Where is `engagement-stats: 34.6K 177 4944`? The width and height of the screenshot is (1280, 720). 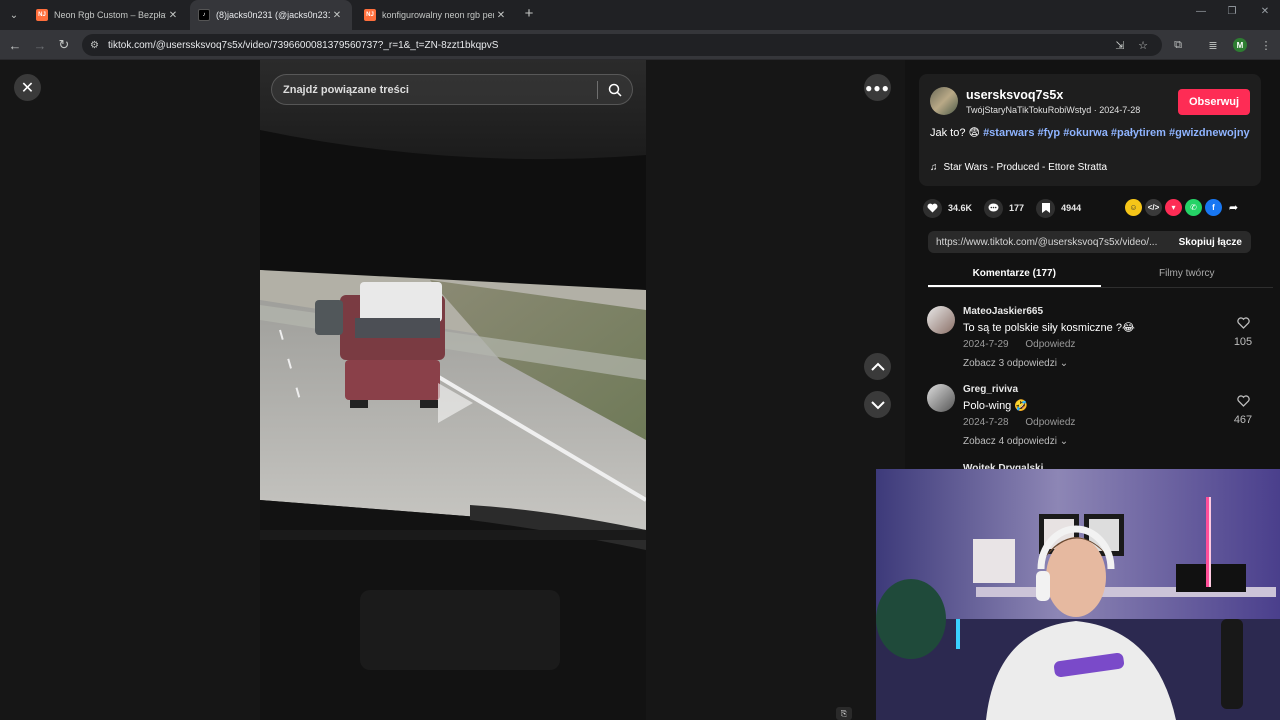
engagement-stats: 34.6K 177 4944 is located at coordinates (1008, 208).